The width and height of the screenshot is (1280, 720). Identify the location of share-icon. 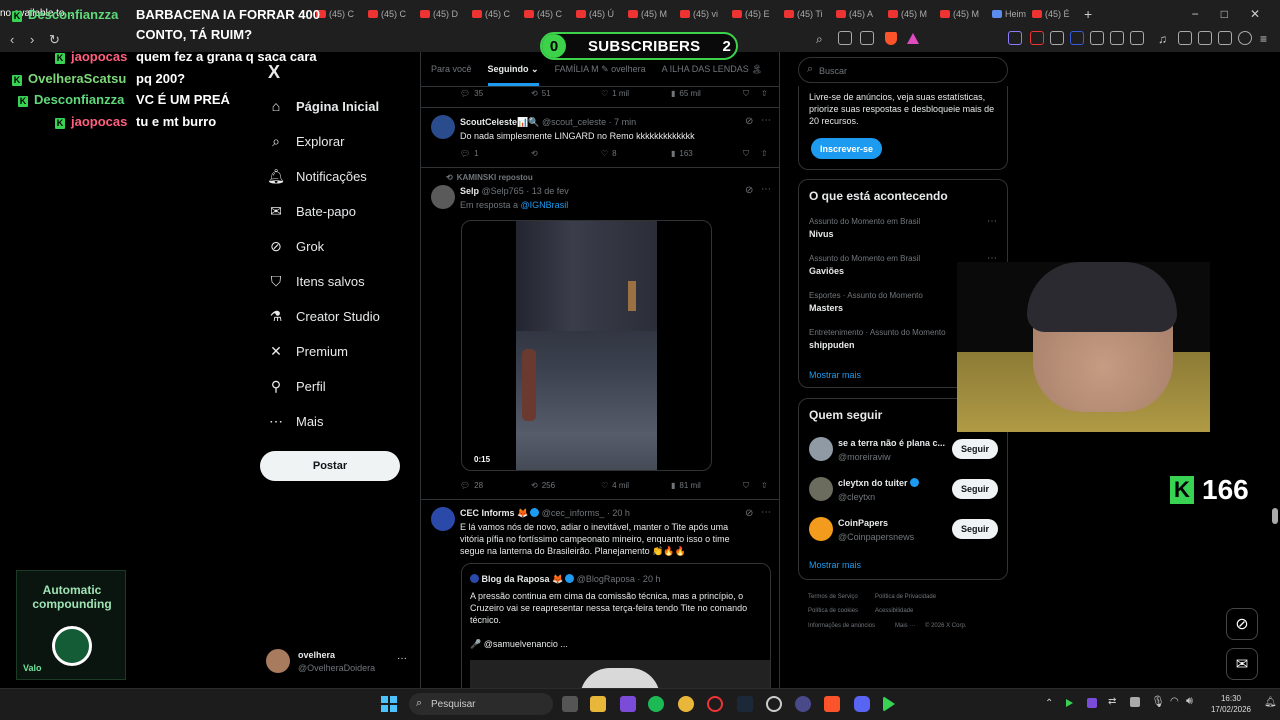
(867, 38).